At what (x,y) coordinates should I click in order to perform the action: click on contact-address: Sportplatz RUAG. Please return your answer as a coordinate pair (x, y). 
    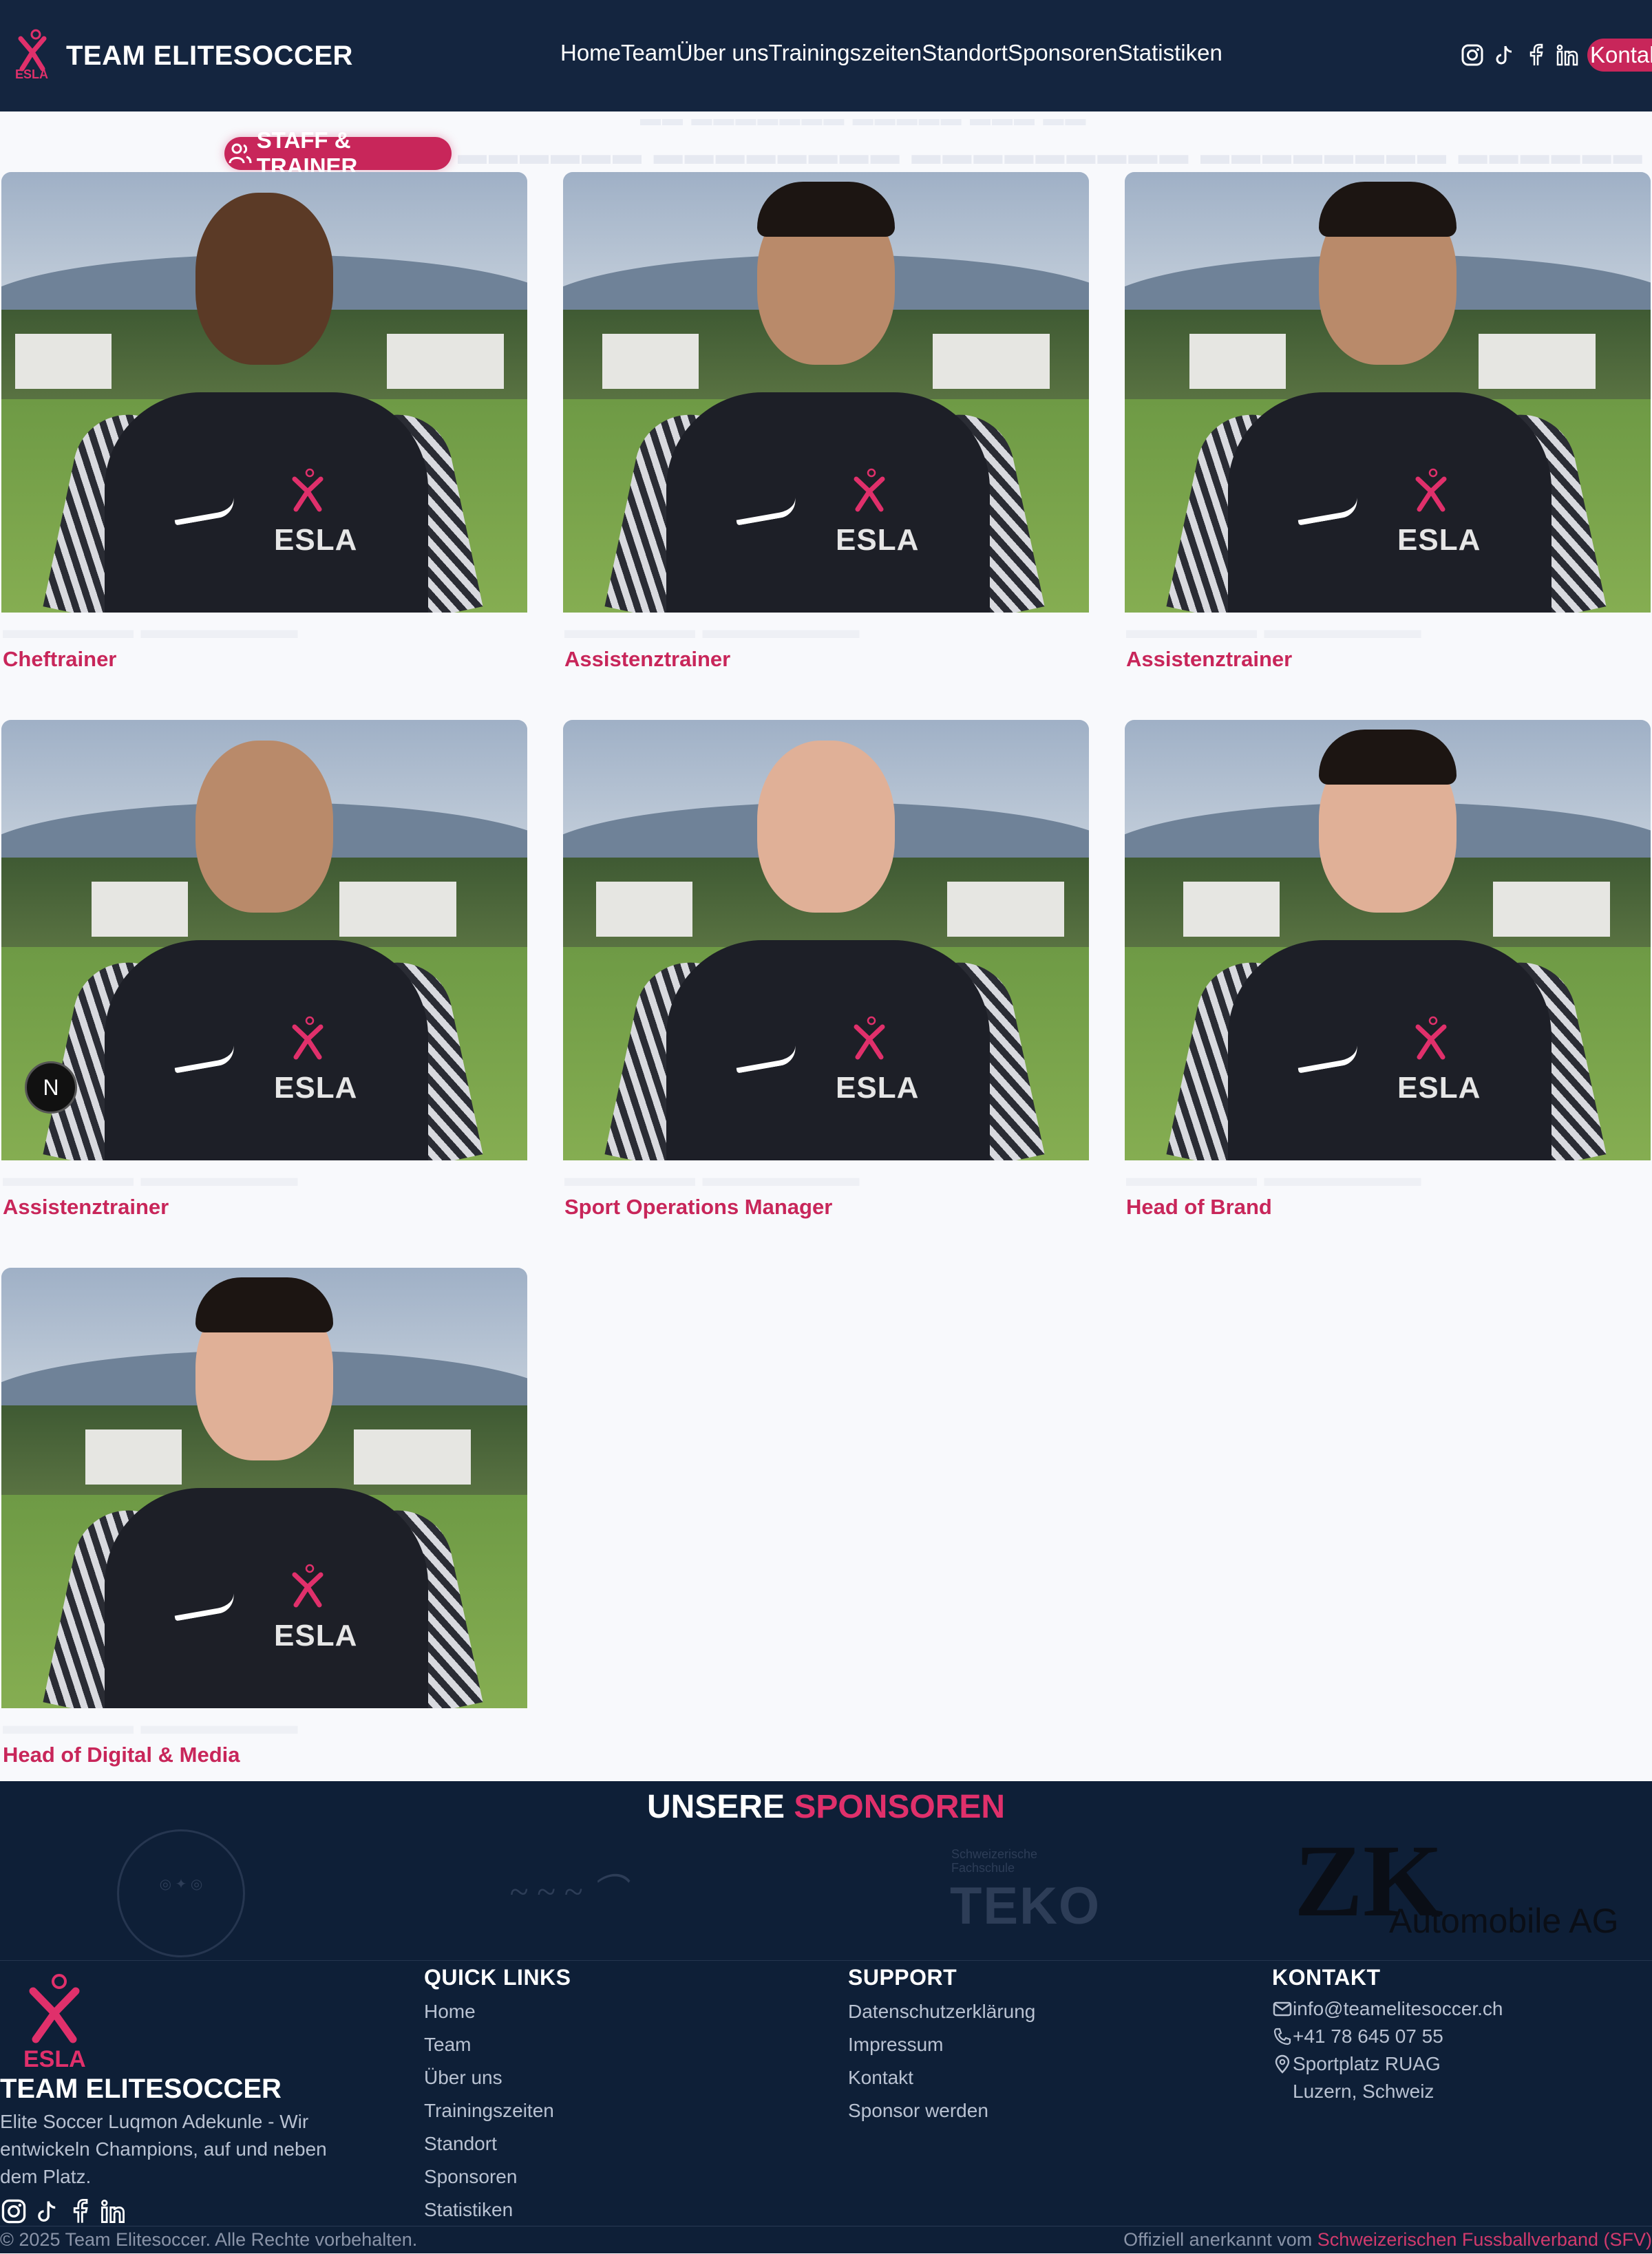
    Looking at the image, I should click on (1387, 2064).